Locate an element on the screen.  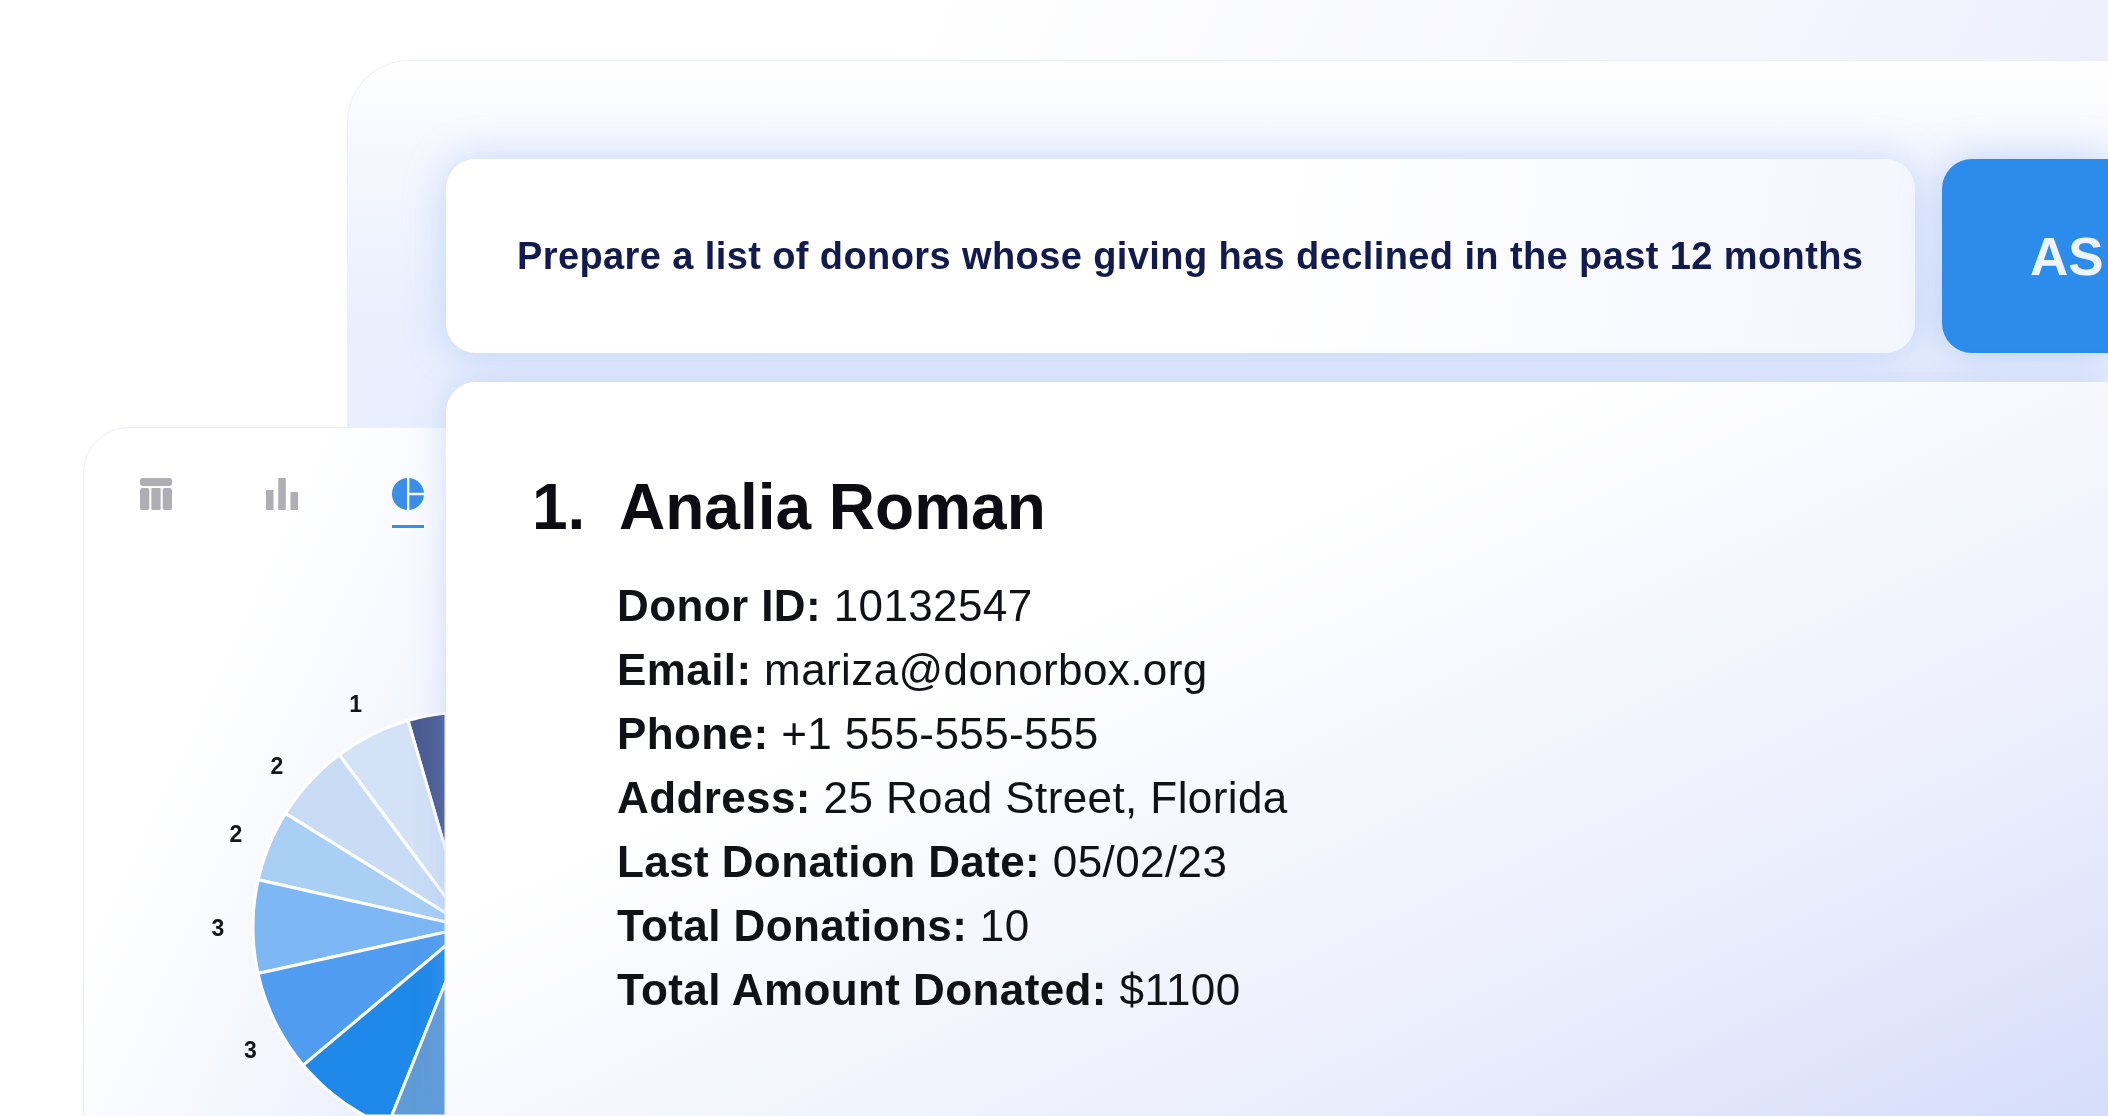
donor-name: Analia Roman is located at coordinates (832, 507).